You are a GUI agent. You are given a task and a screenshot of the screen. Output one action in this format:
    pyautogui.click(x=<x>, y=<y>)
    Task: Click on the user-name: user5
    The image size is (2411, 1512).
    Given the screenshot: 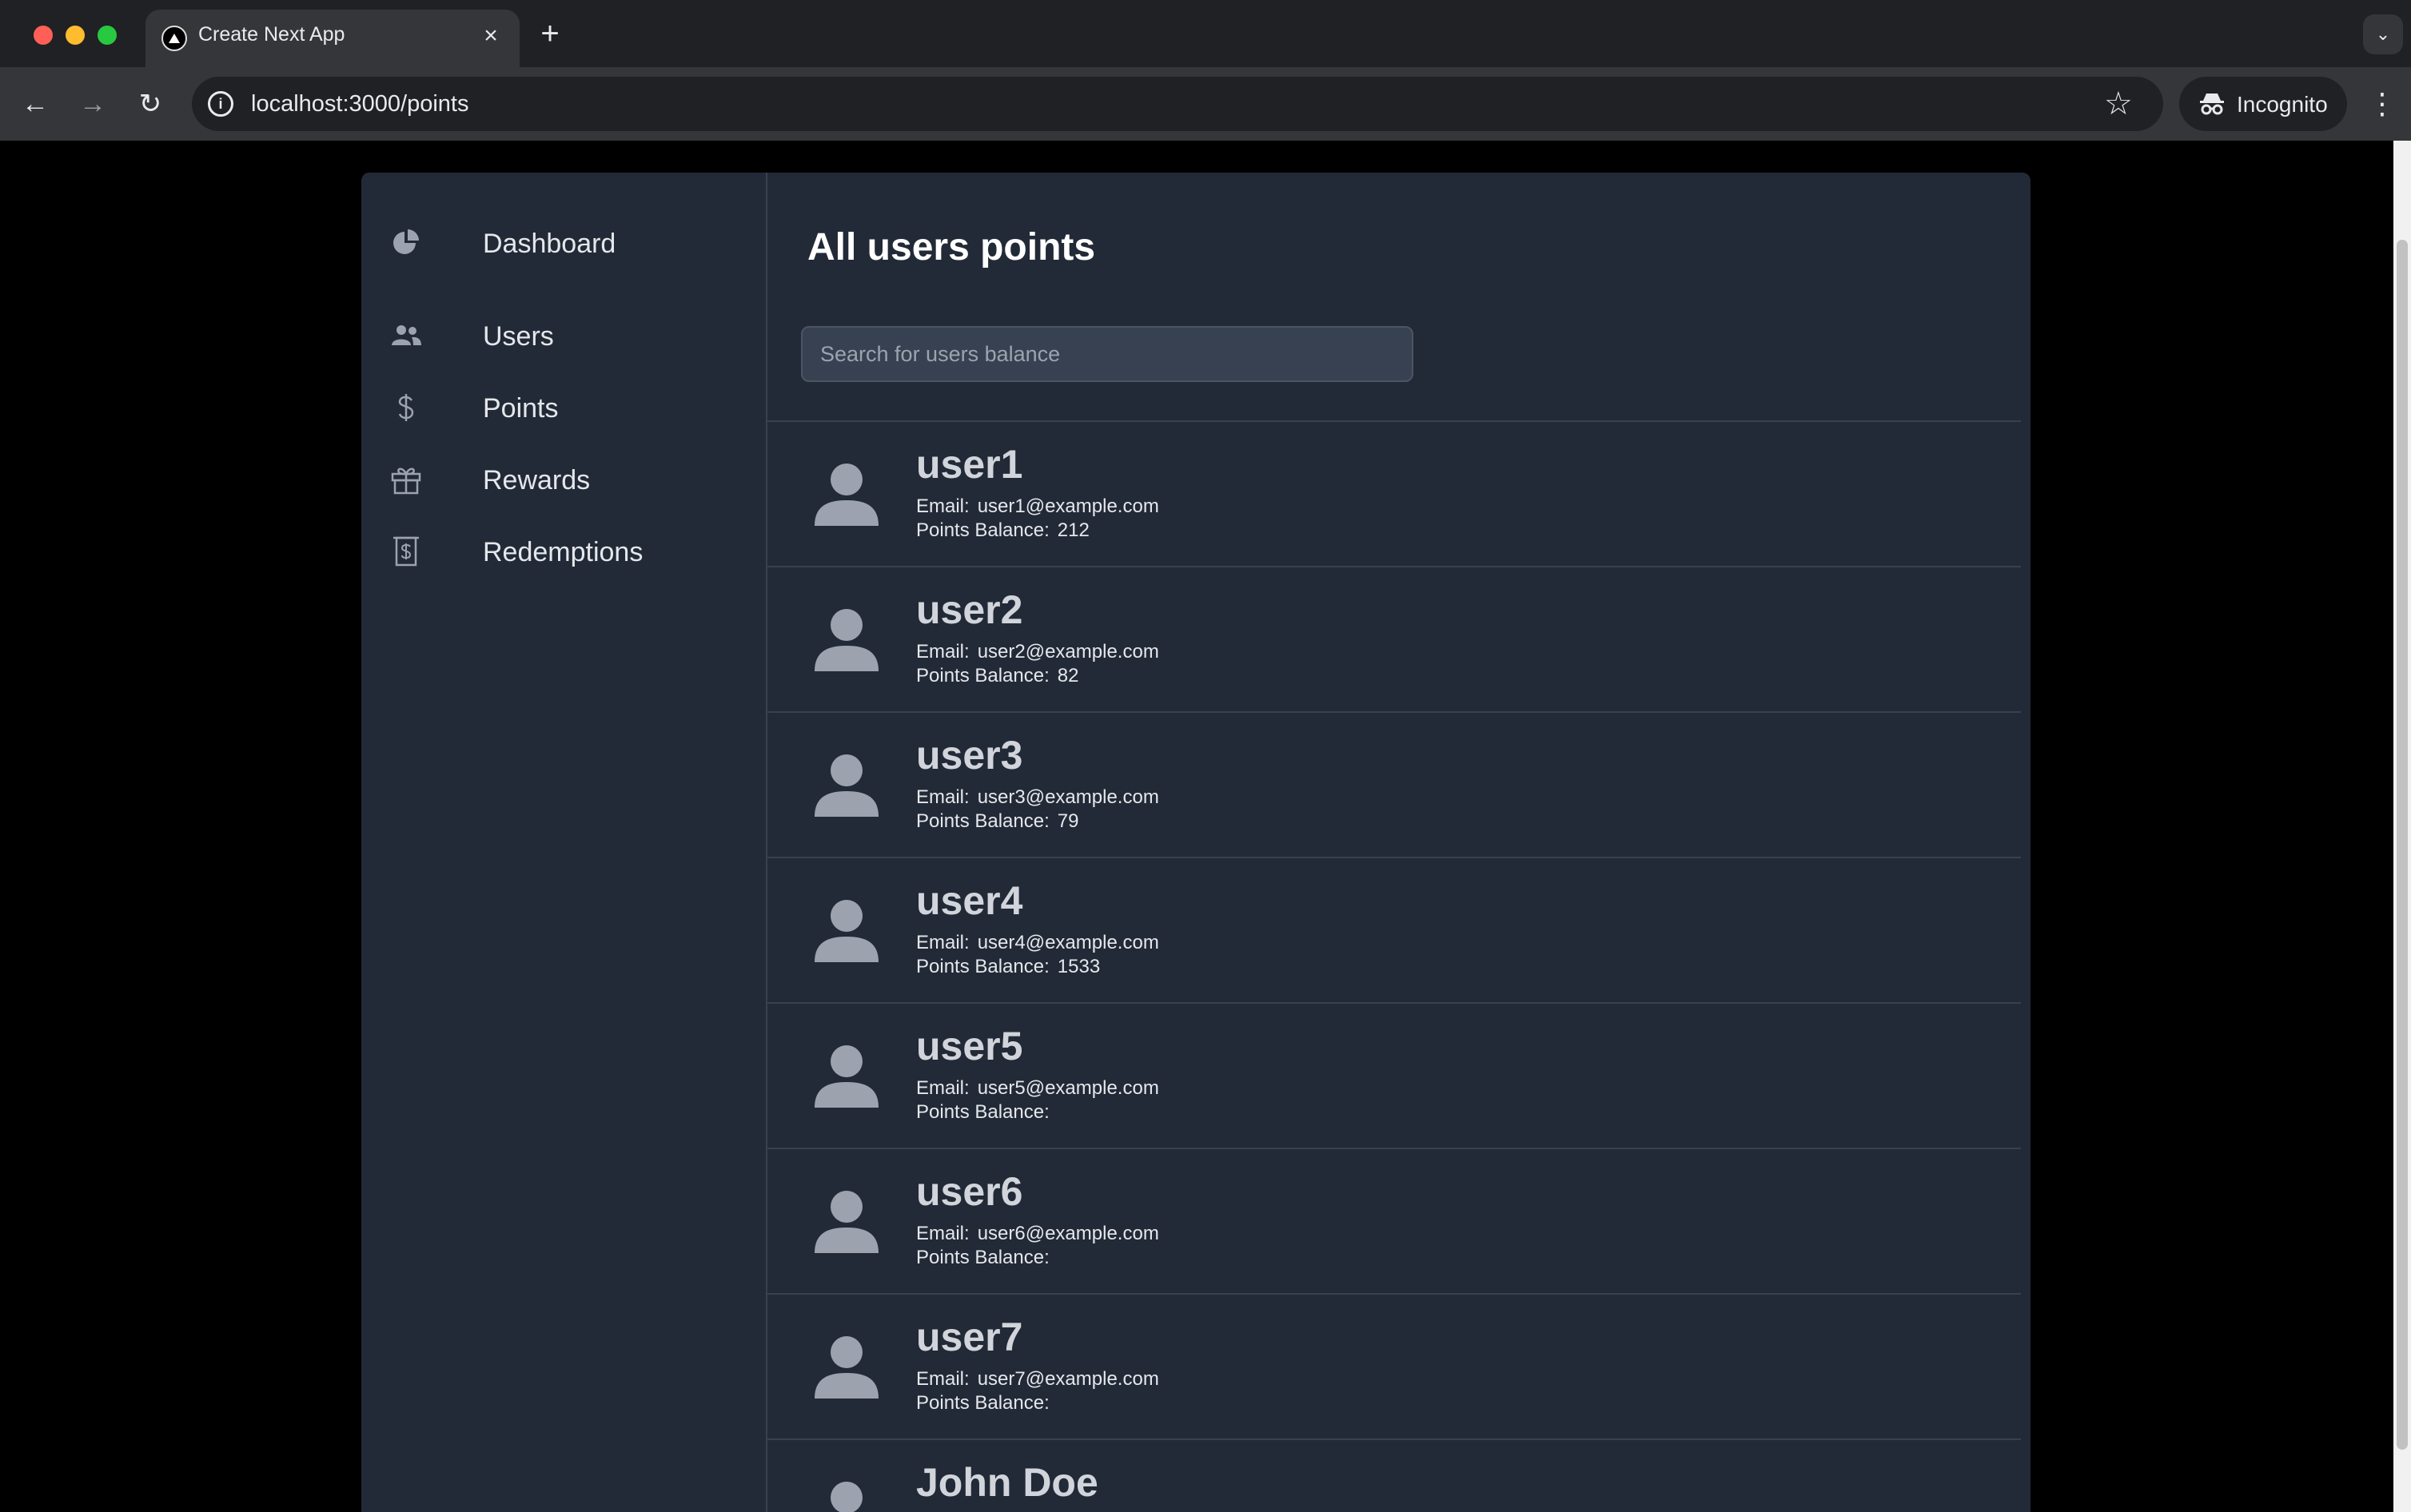 What is the action you would take?
    pyautogui.click(x=970, y=1046)
    